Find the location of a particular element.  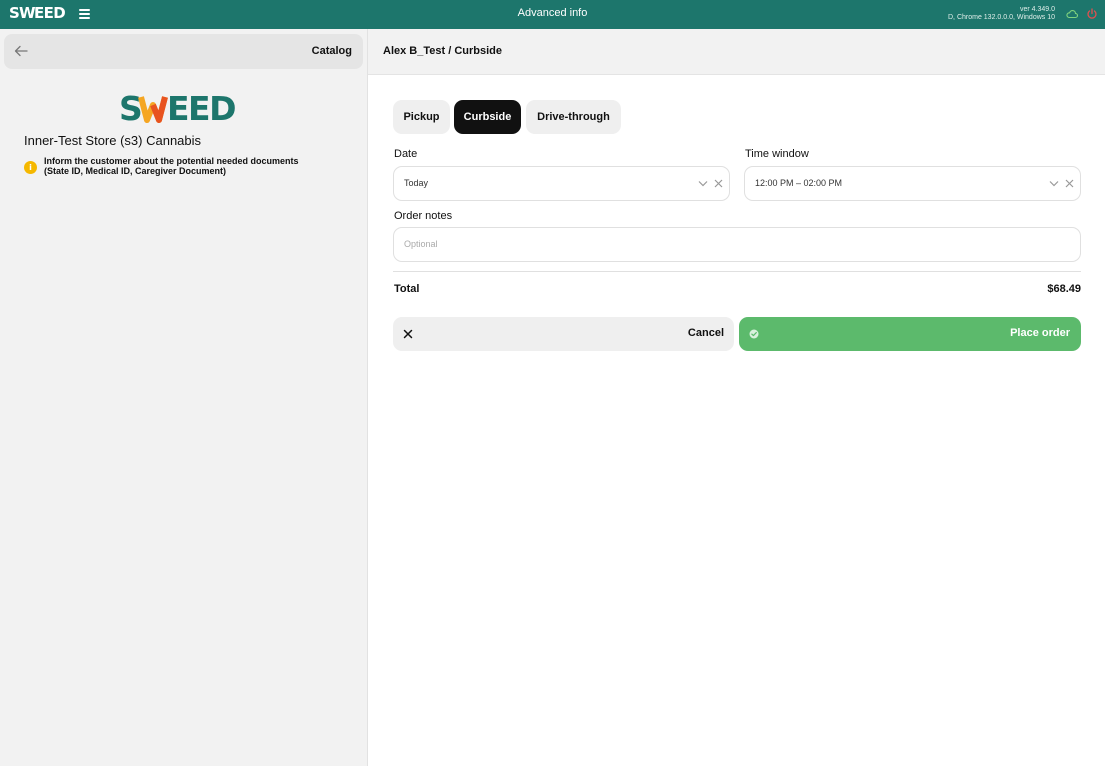

time-window-value: 12:00 PM – 02:00 PM is located at coordinates (799, 183).